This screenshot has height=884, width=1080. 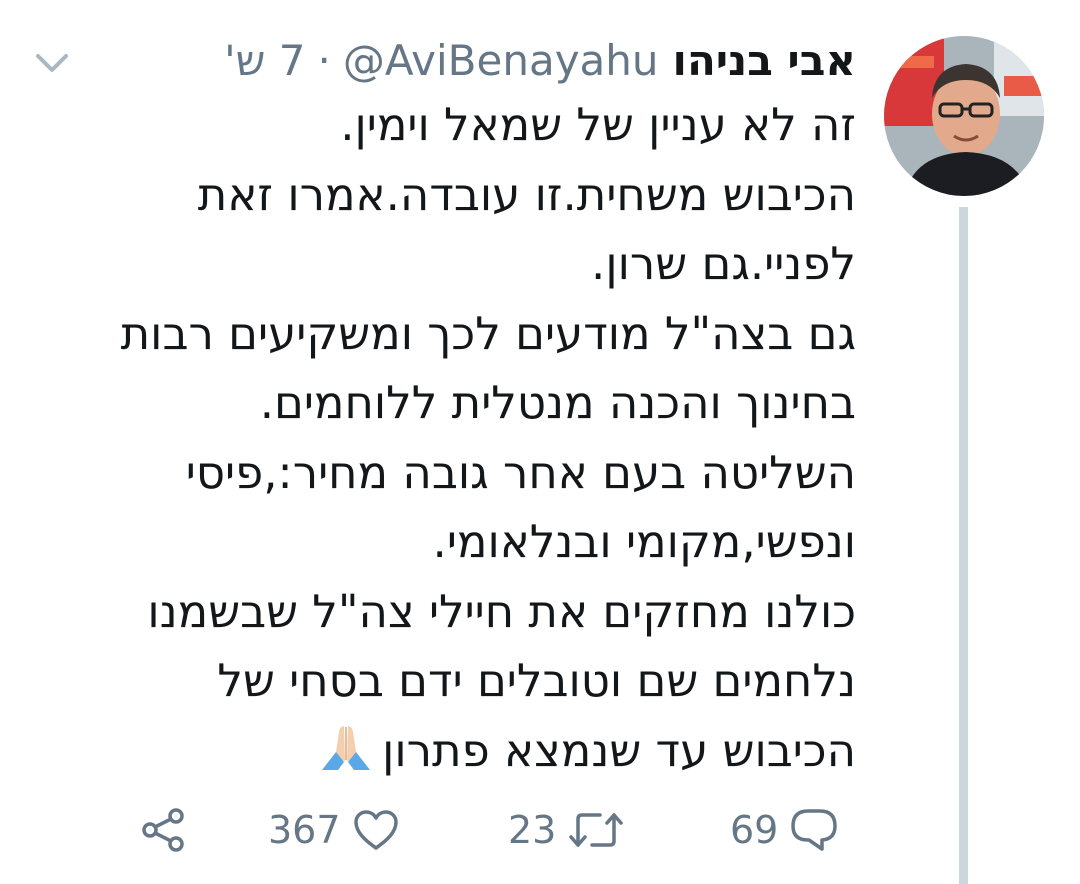 I want to click on tweet-line: נלחמים שם וטובלים ידם בסחי של, so click(x=536, y=680).